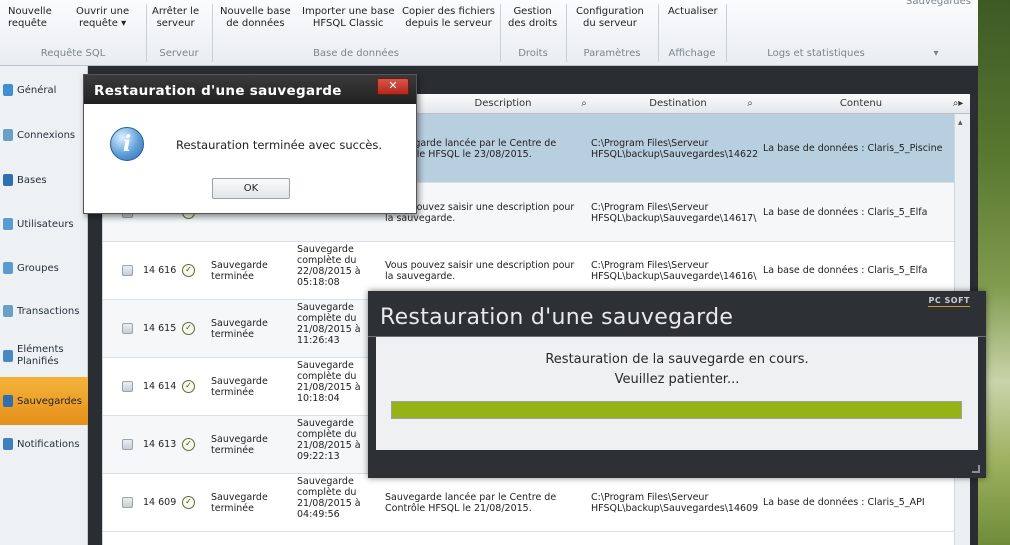 The width and height of the screenshot is (1010, 545). I want to click on sidebar-item-notifications: Notifications, so click(44, 444).